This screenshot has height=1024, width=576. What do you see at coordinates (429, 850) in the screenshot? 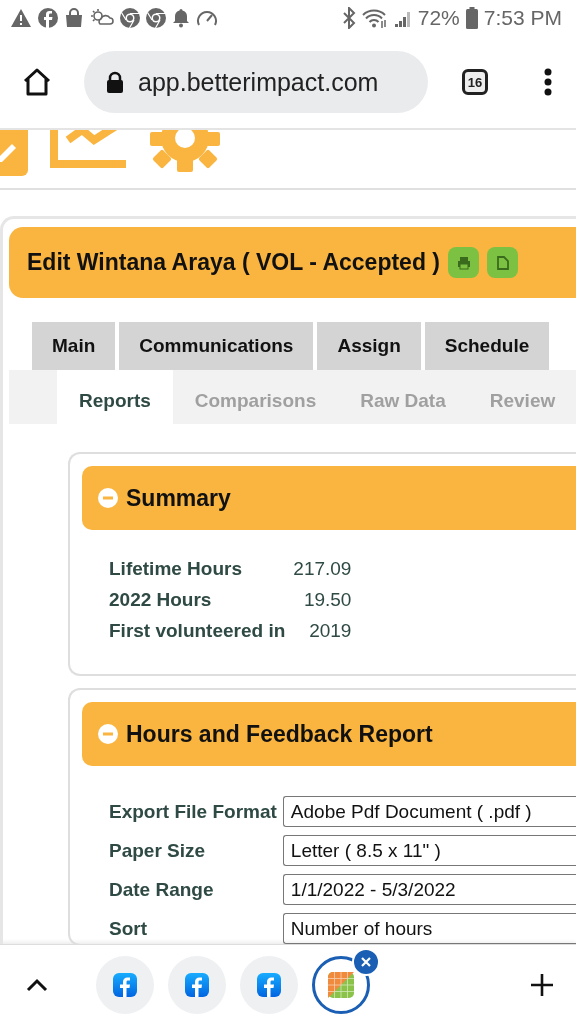
I see `select-field: Letter ( 8.5 x 11" )` at bounding box center [429, 850].